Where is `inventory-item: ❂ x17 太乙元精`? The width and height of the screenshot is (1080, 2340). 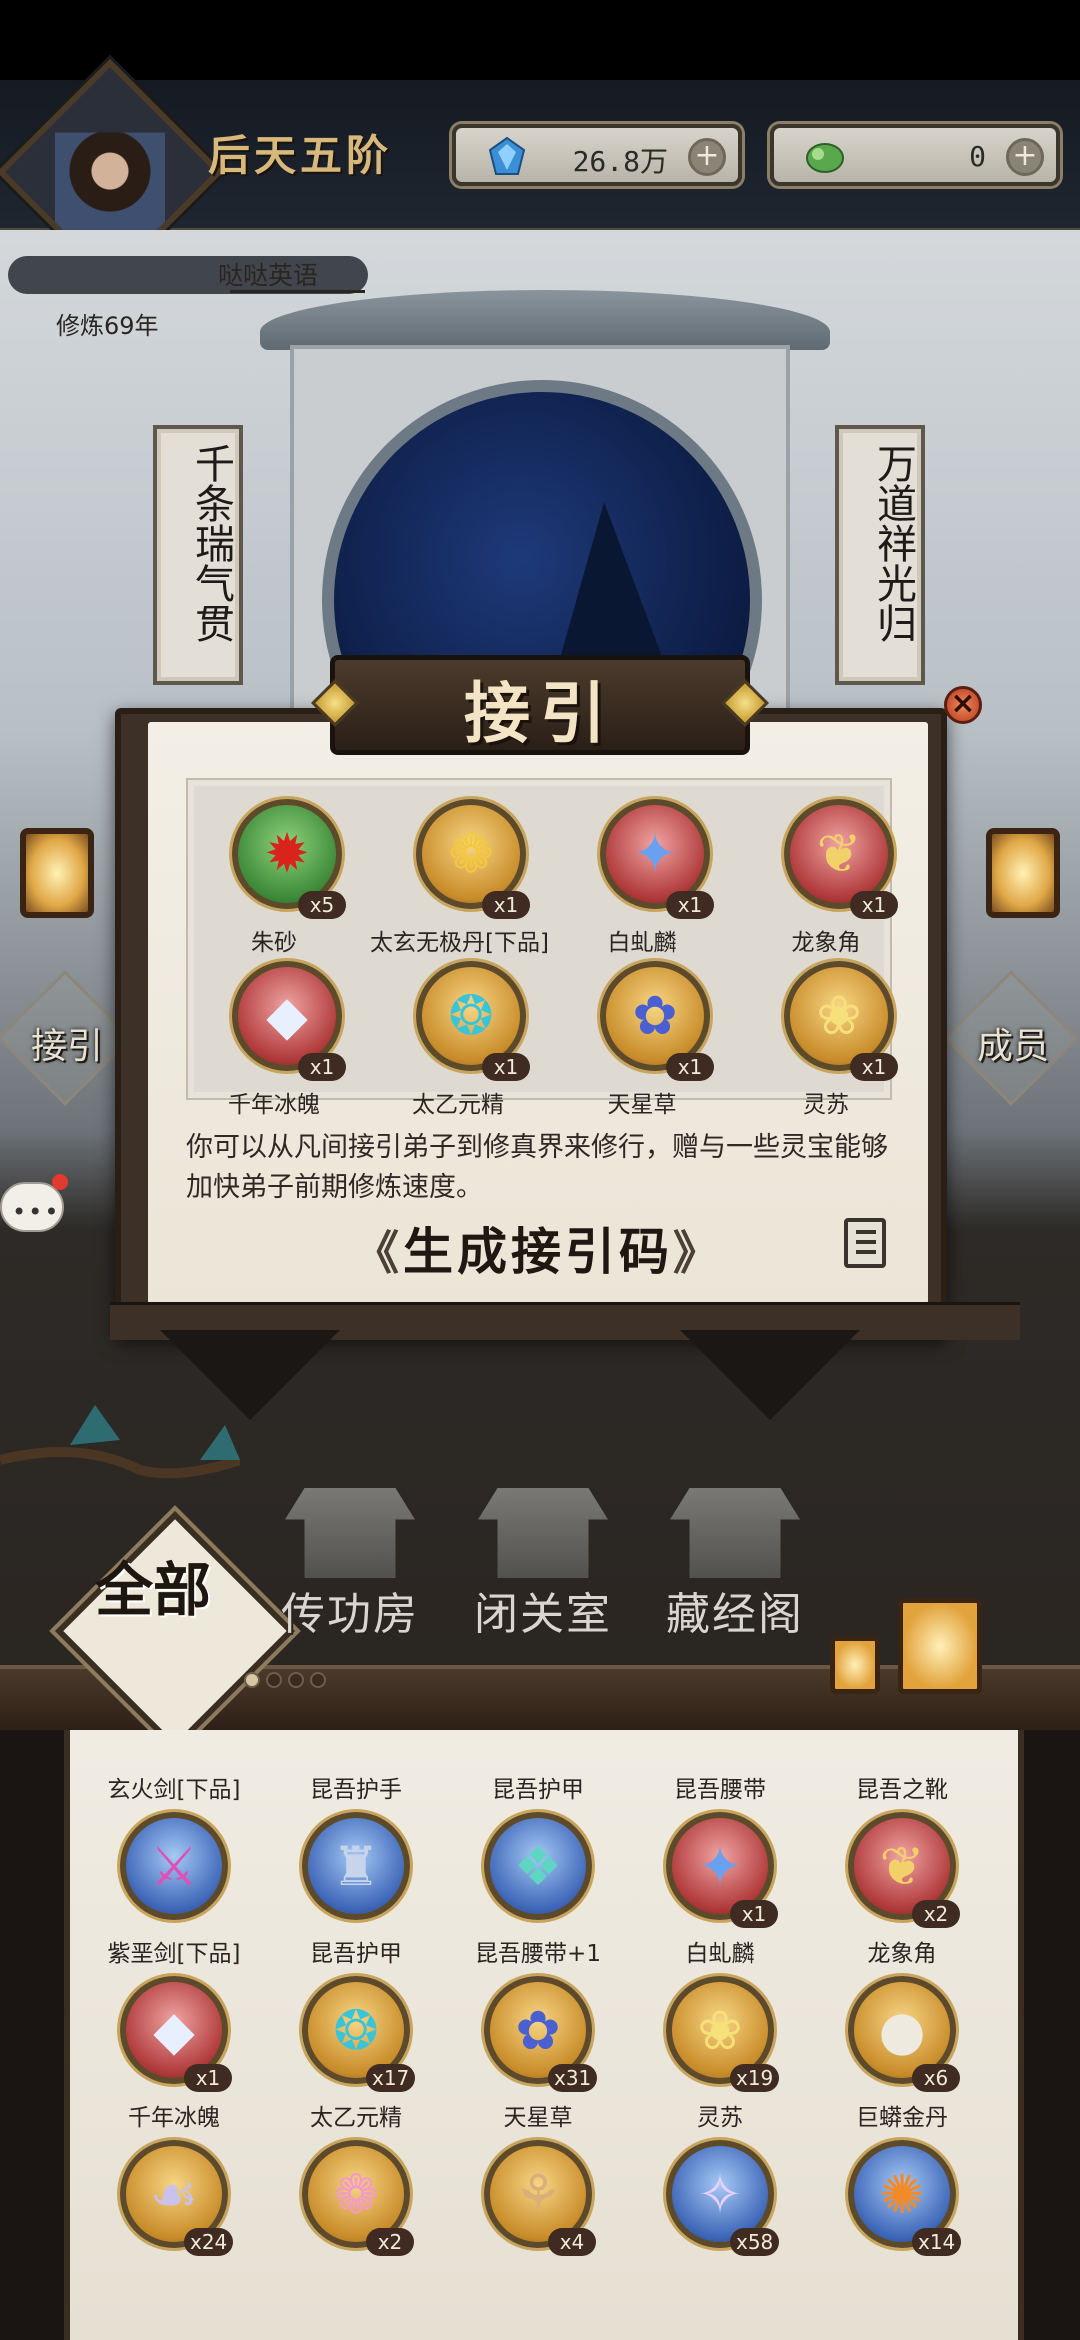
inventory-item: ❂ x17 太乙元精 is located at coordinates (356, 2054).